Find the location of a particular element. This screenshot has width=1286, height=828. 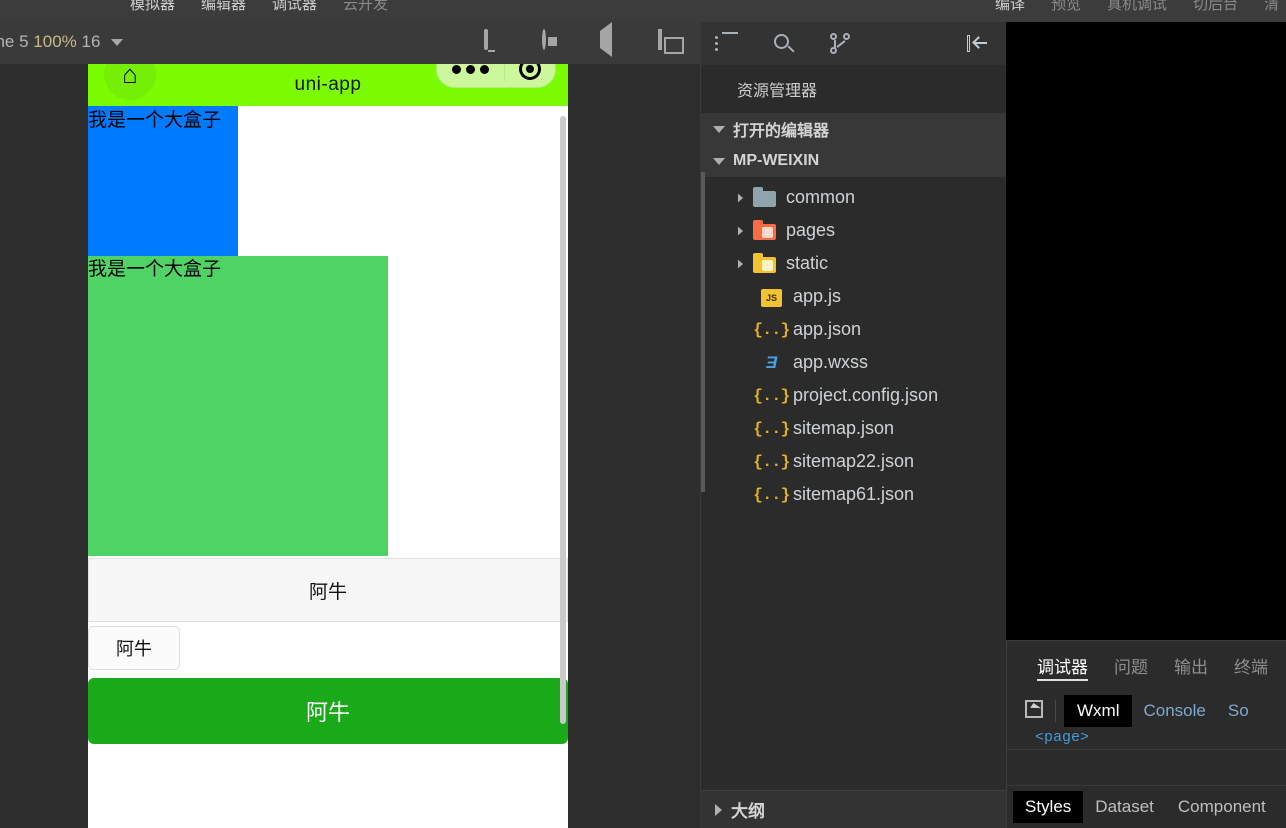

tab-output: 输出 is located at coordinates (1191, 665).